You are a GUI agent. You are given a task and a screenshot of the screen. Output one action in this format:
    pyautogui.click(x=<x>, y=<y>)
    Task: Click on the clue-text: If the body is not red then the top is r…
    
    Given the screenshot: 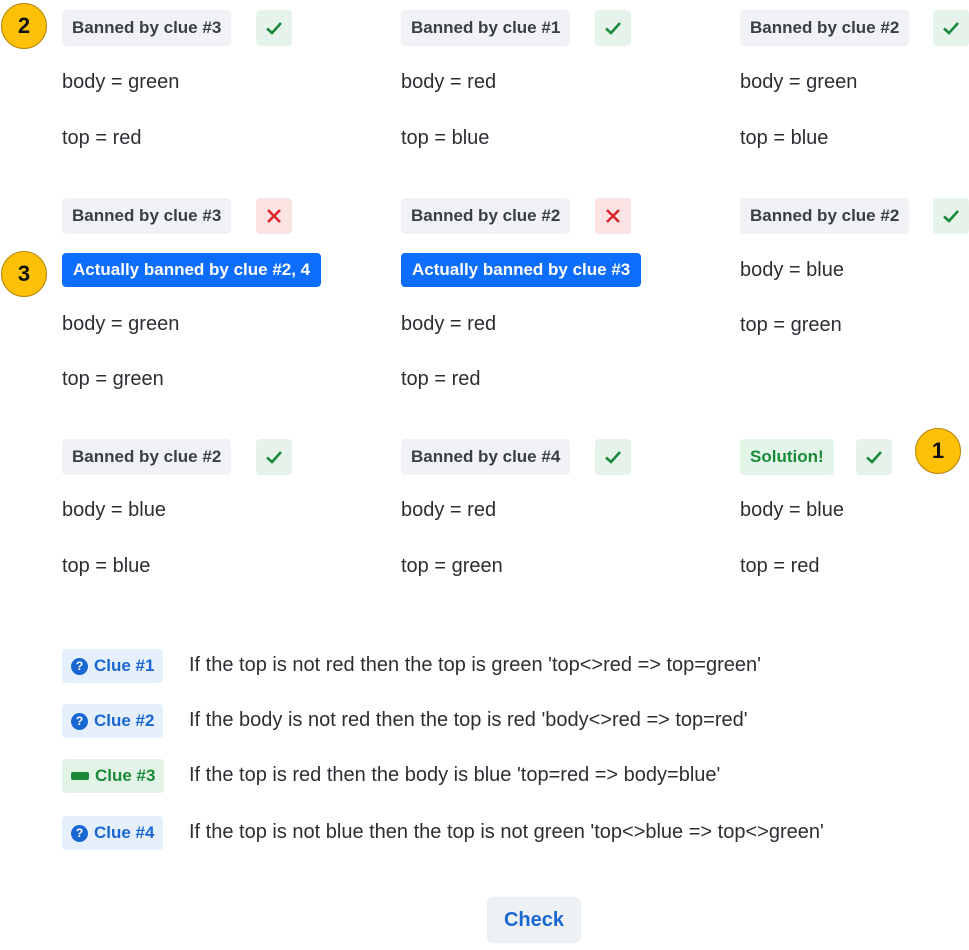 What is the action you would take?
    pyautogui.click(x=468, y=720)
    